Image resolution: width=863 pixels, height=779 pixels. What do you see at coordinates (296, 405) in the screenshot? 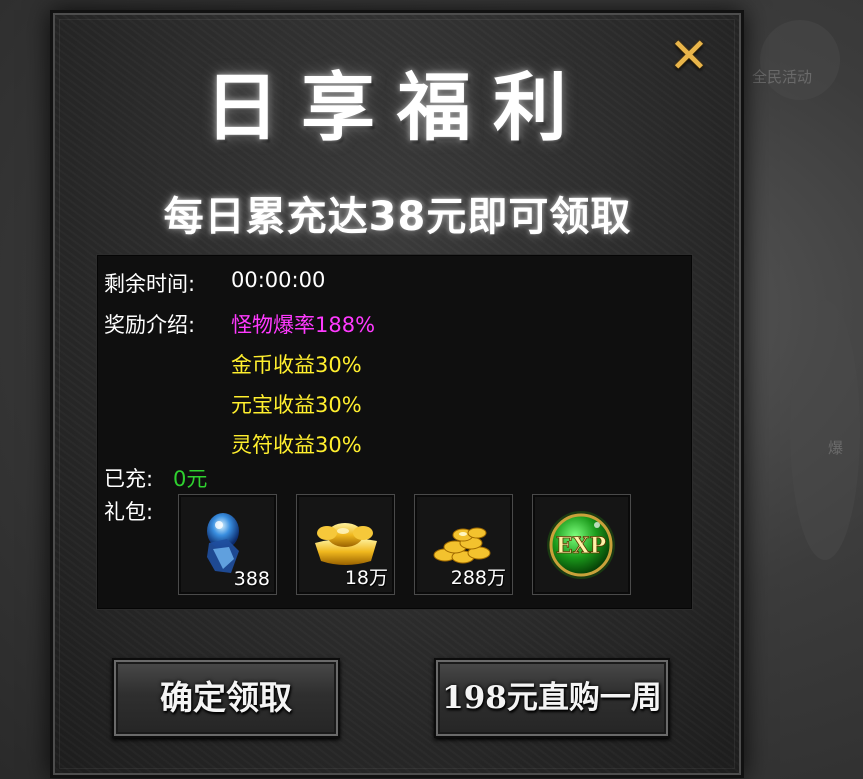
I see `reward-ingot-income: 元宝收益30%` at bounding box center [296, 405].